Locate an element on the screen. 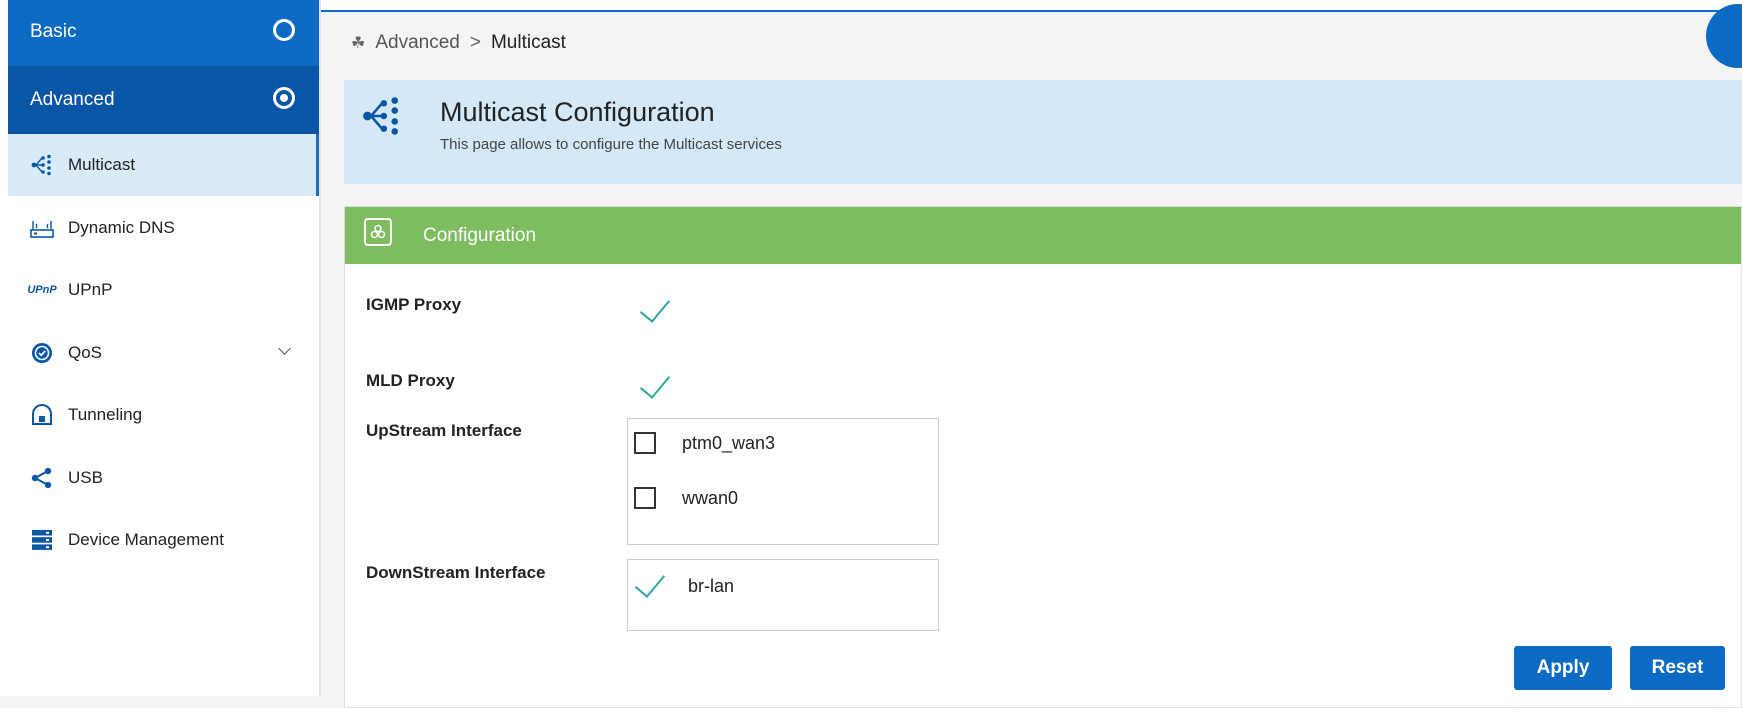 The width and height of the screenshot is (1742, 708). configuration-panel-header: Configuration is located at coordinates (1043, 235).